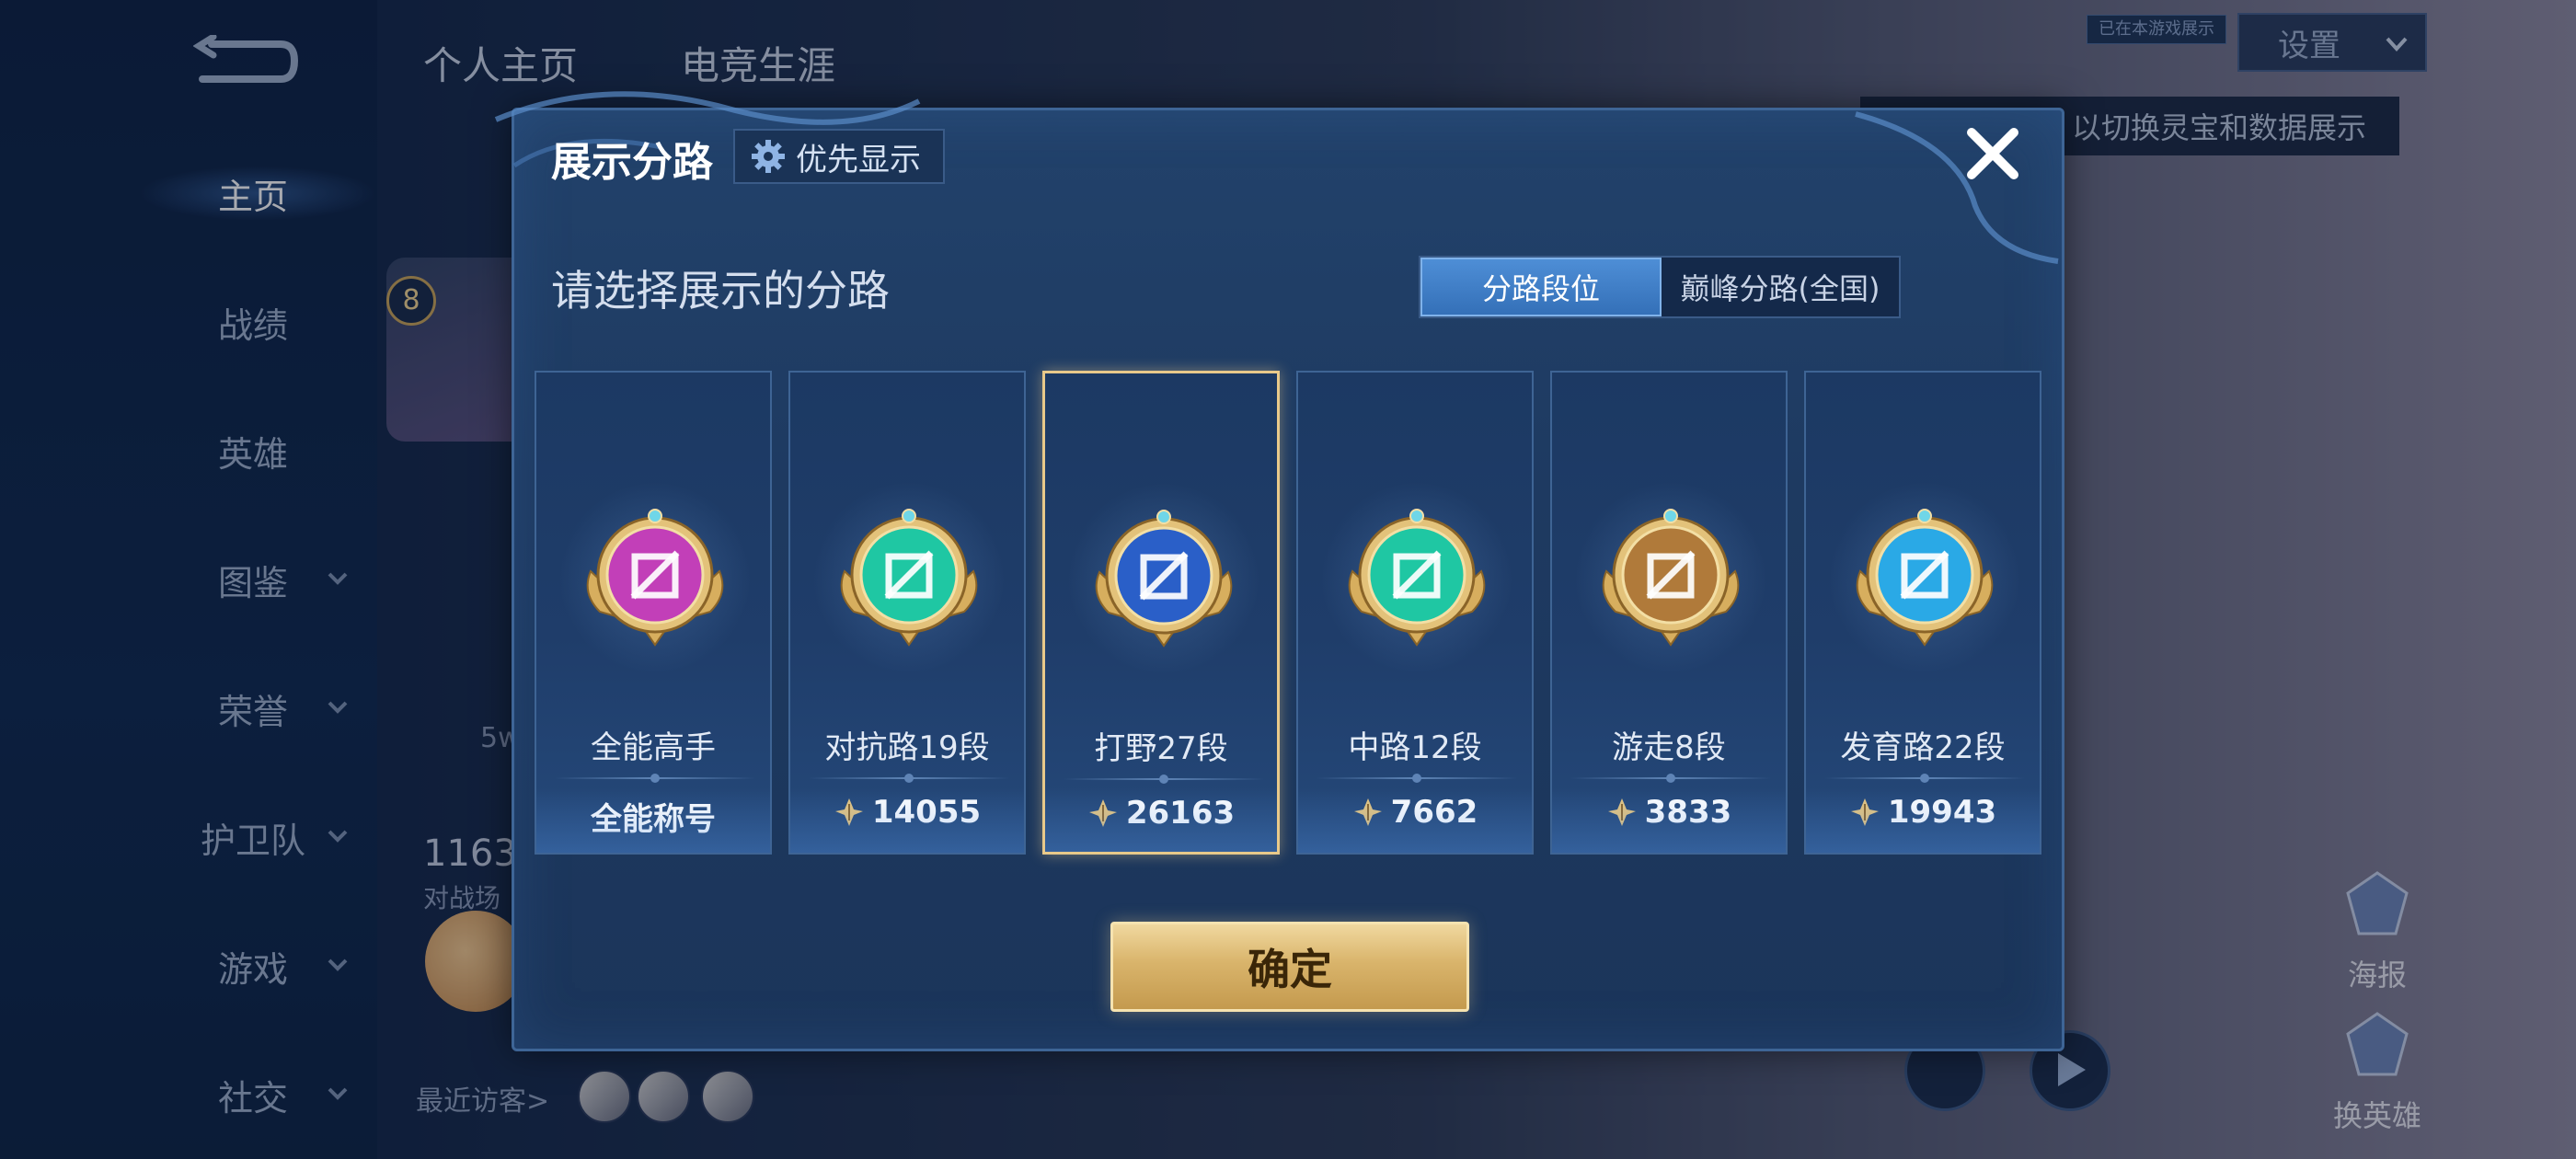 Image resolution: width=2576 pixels, height=1159 pixels. I want to click on roam-emblem-icon, so click(1671, 578).